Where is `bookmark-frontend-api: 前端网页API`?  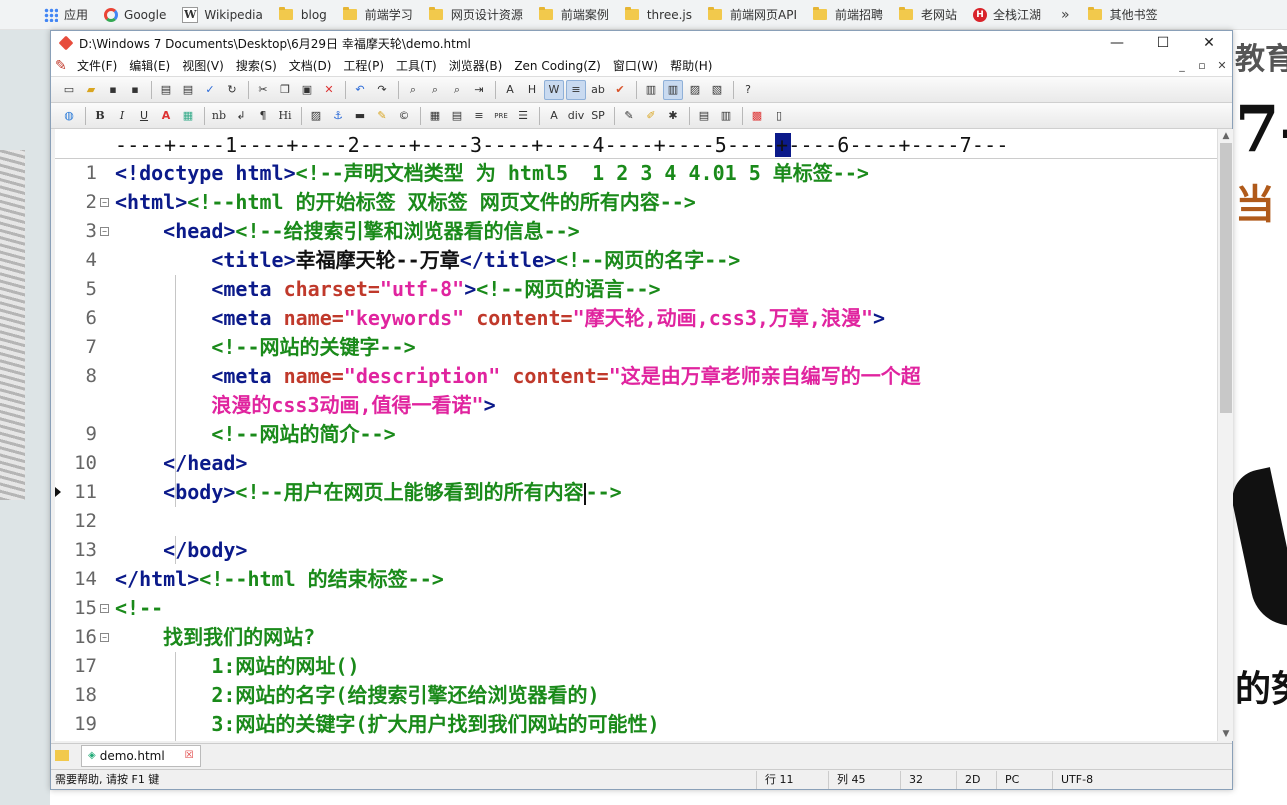
bookmark-frontend-api: 前端网页API is located at coordinates (752, 14).